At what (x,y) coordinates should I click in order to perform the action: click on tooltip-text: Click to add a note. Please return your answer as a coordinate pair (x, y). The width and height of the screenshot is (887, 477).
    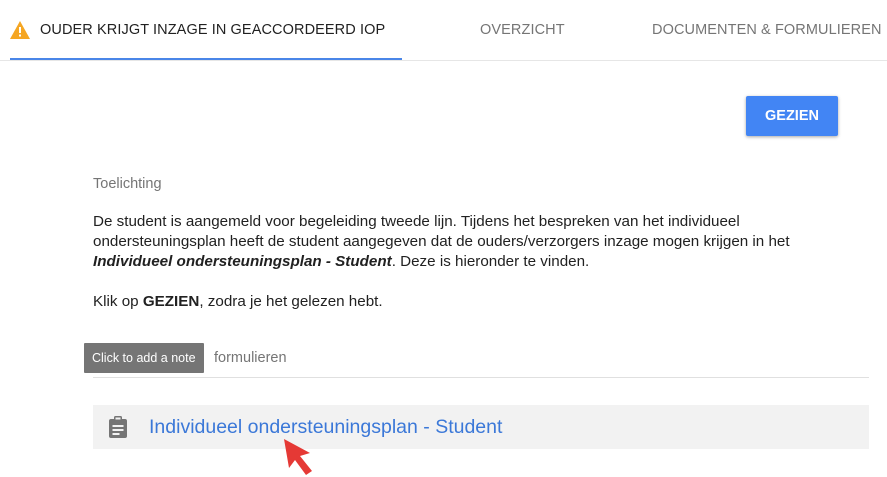
    Looking at the image, I should click on (144, 358).